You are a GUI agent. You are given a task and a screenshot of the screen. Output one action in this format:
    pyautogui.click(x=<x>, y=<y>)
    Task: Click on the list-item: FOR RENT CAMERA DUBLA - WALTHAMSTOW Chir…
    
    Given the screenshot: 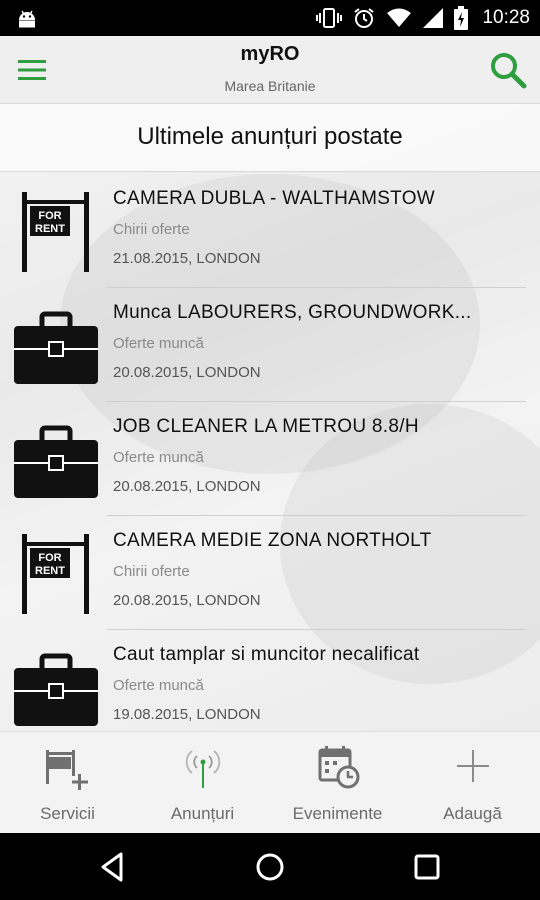 What is the action you would take?
    pyautogui.click(x=270, y=231)
    